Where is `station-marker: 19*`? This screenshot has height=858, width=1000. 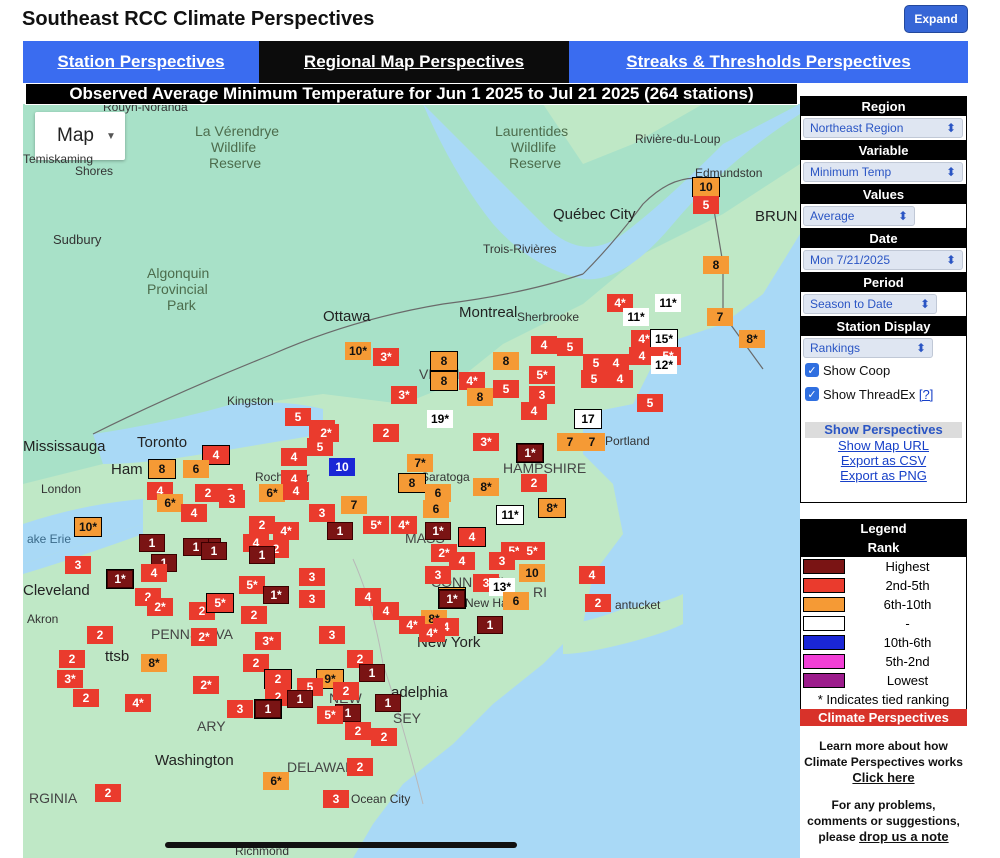
station-marker: 19* is located at coordinates (440, 419).